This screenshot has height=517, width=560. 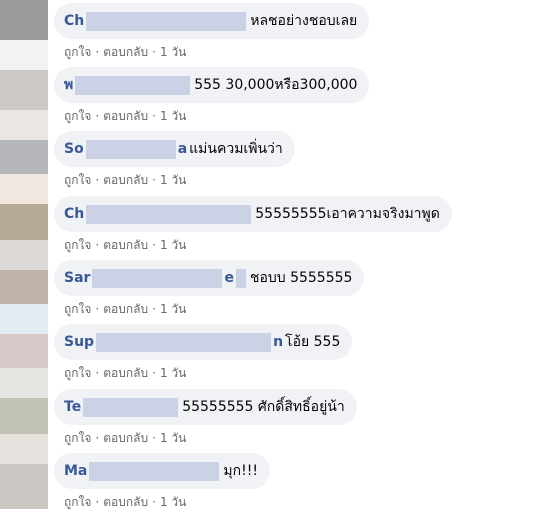 I want to click on comment-item: Ma มุก!!! ถูกใจ · ตอบกลับ · 1 วัน, so click(x=304, y=485).